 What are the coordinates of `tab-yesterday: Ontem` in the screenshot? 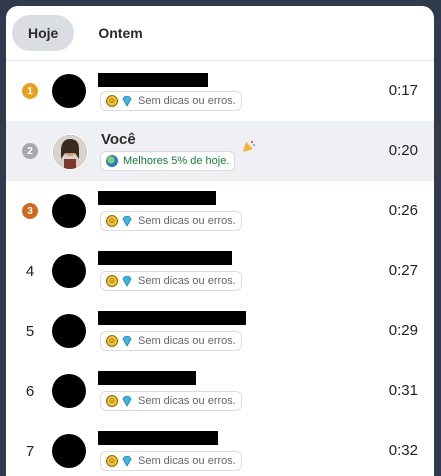 It's located at (120, 33).